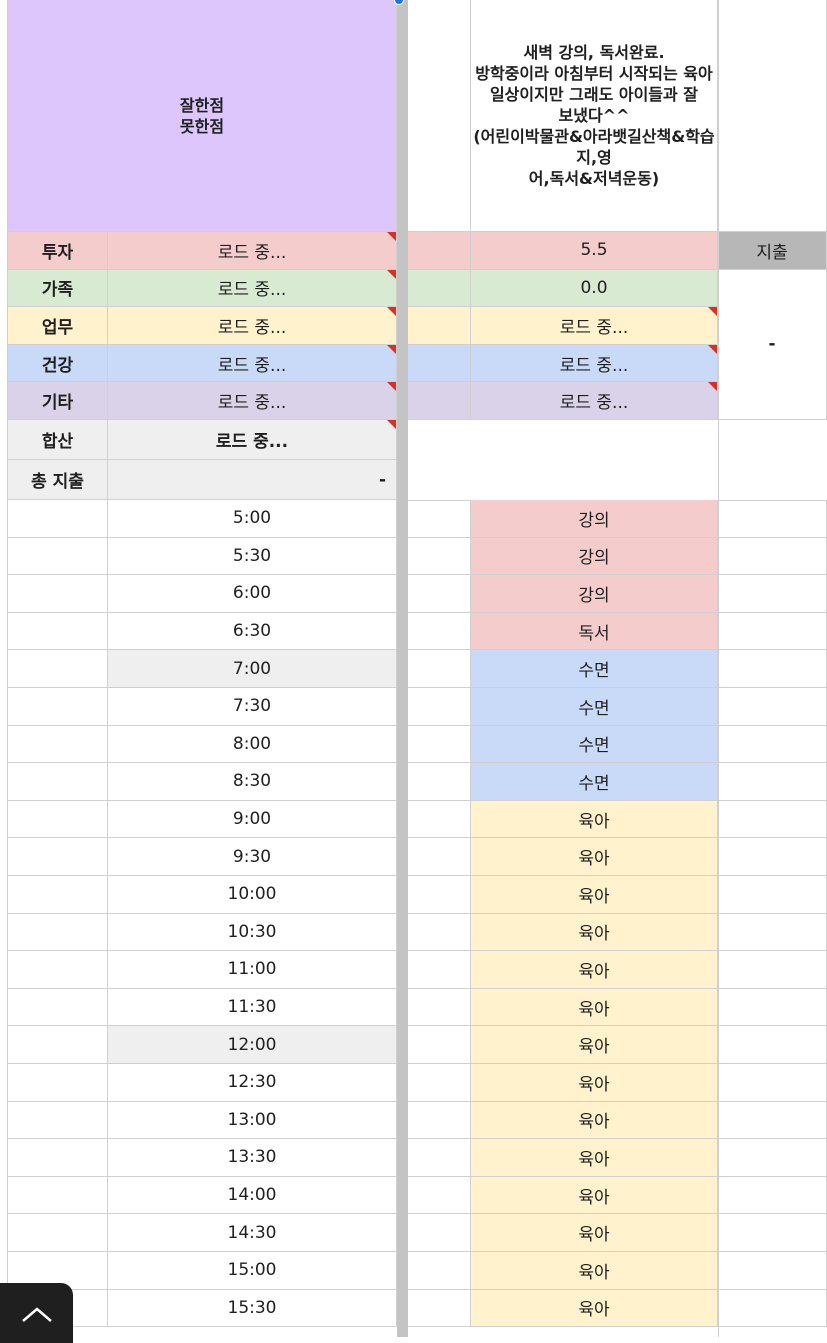 Image resolution: width=827 pixels, height=1343 pixels. What do you see at coordinates (252, 1083) in the screenshot?
I see `time-cell: 12:30` at bounding box center [252, 1083].